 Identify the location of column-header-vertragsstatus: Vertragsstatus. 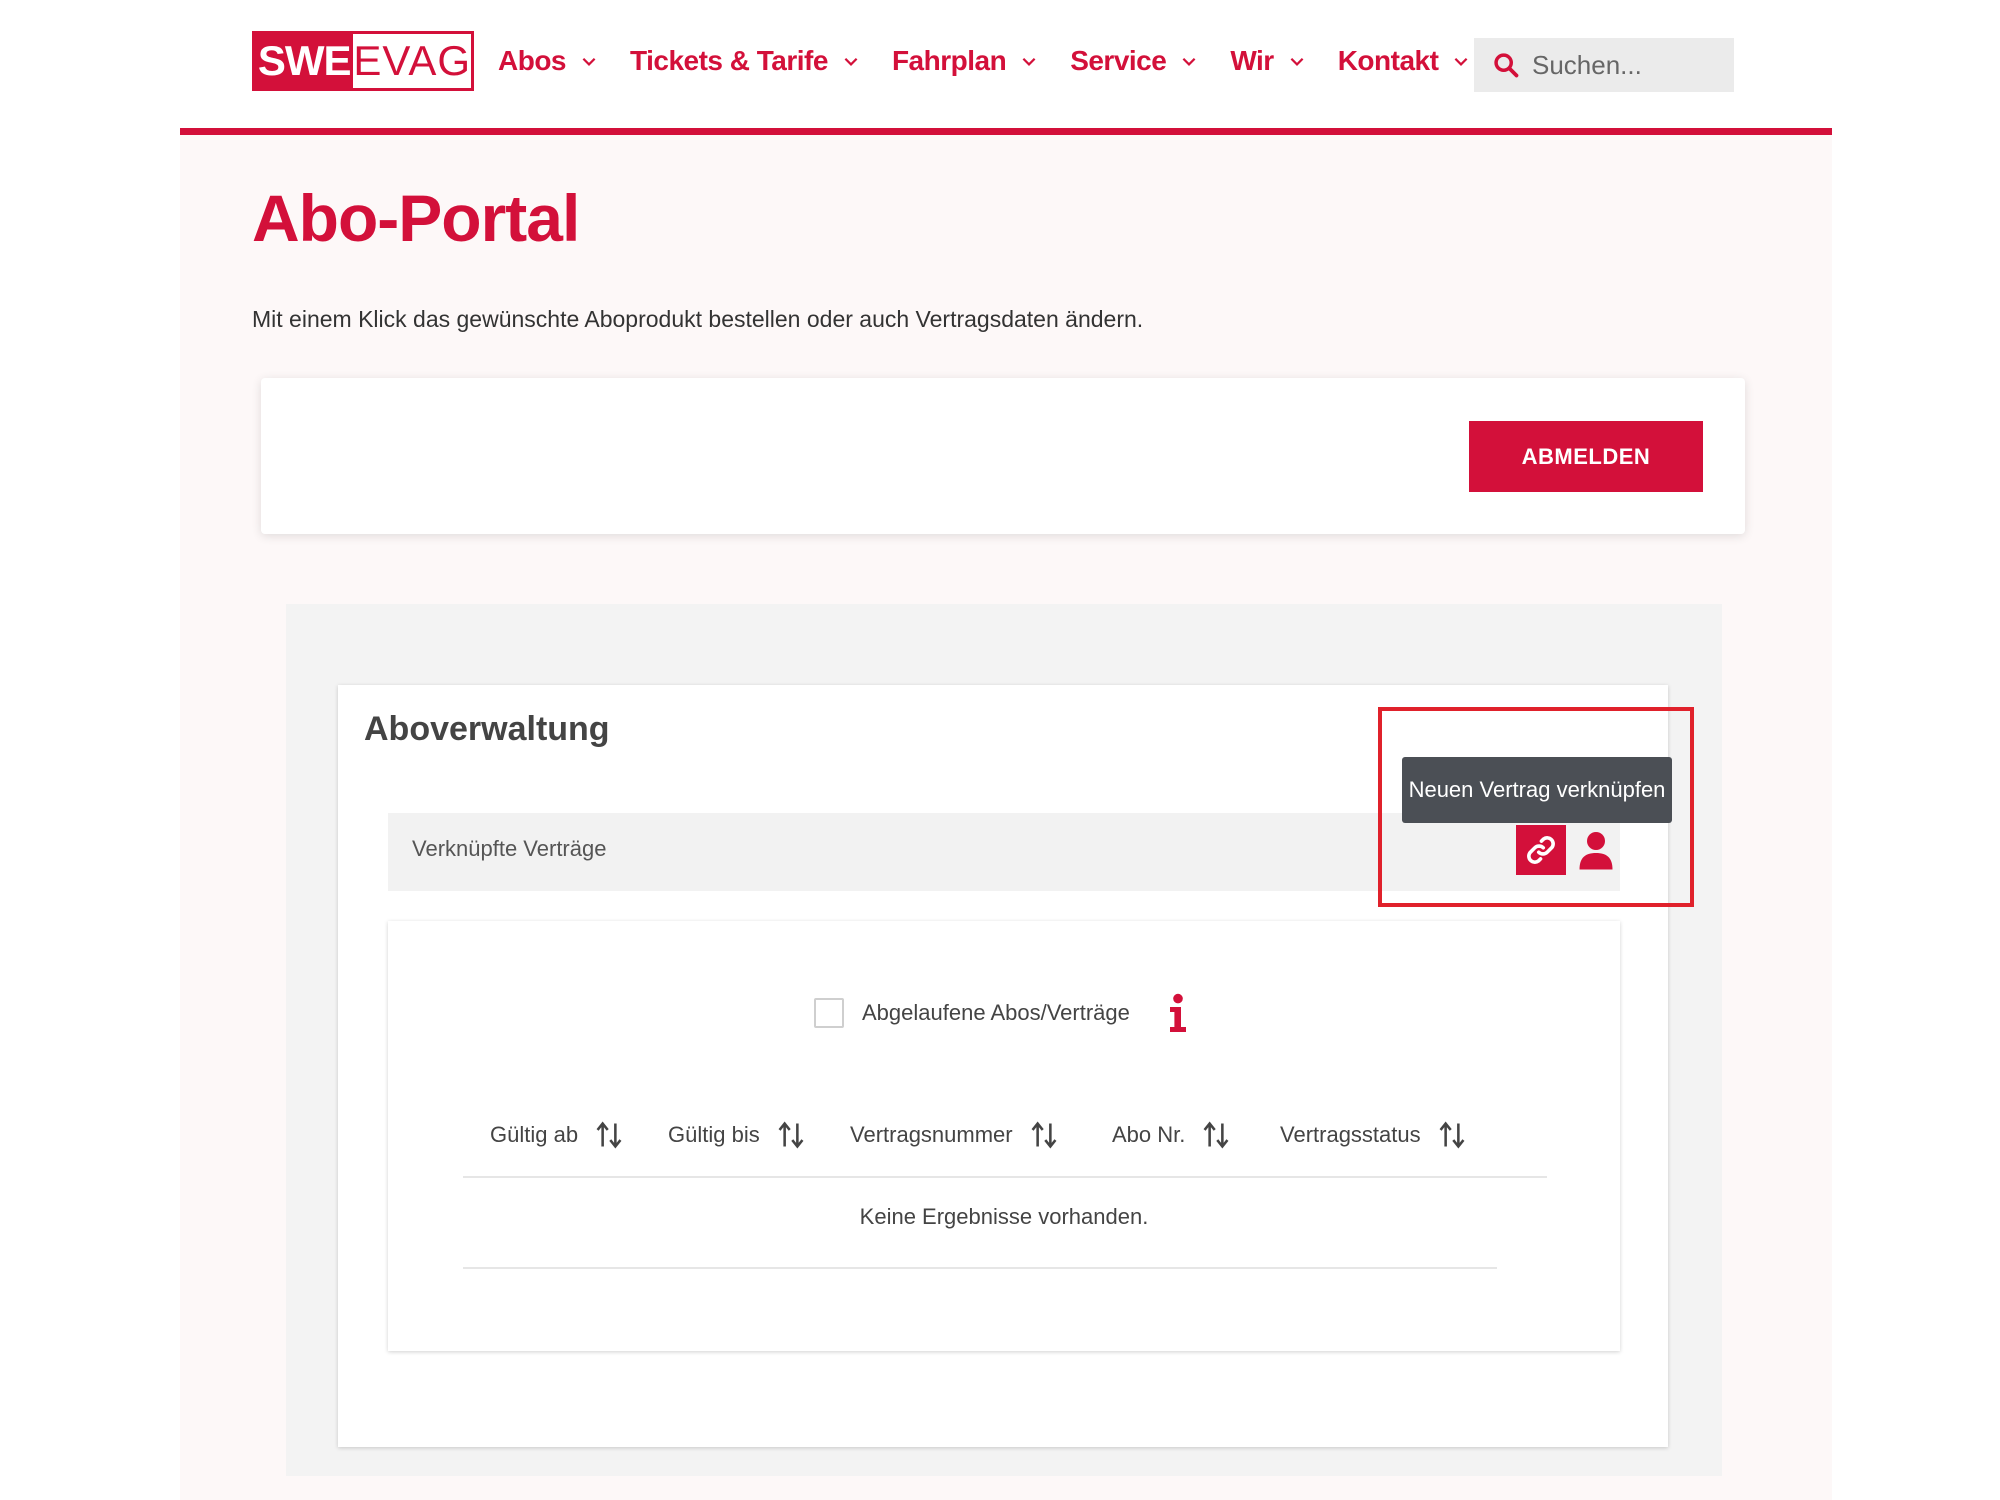
(1372, 1135).